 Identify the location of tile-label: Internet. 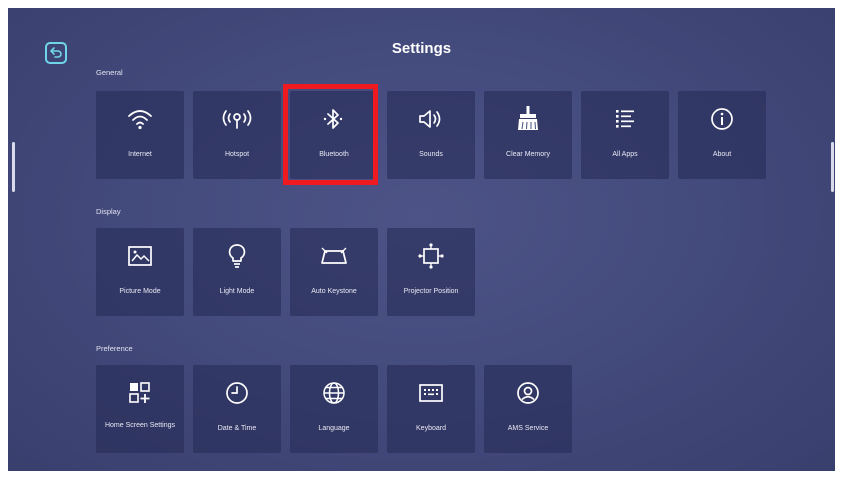
(140, 154).